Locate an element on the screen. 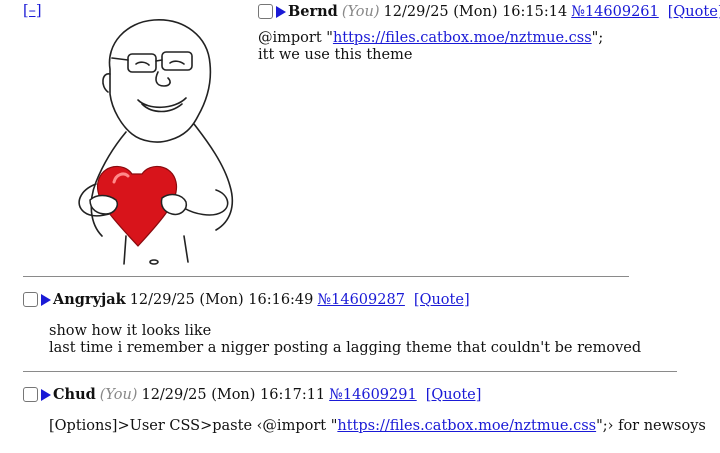 The width and height of the screenshot is (720, 453). op-body-line-1-prefix: @import " is located at coordinates (295, 38).